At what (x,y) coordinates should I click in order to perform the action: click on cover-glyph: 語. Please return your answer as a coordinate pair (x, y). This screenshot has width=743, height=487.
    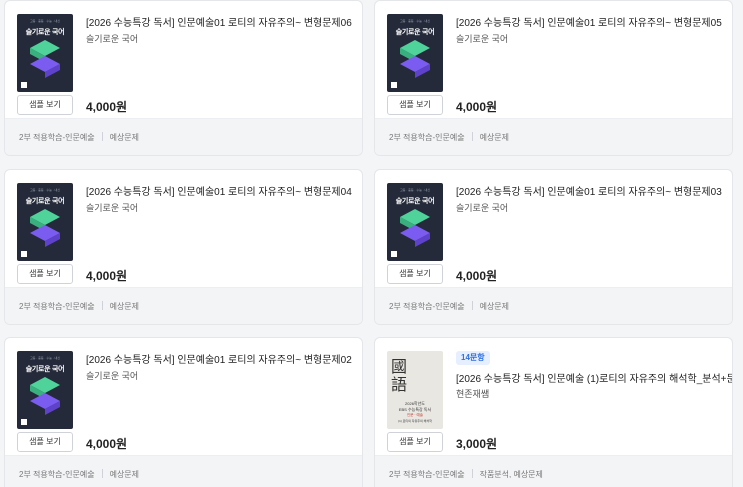
    Looking at the image, I should click on (399, 384).